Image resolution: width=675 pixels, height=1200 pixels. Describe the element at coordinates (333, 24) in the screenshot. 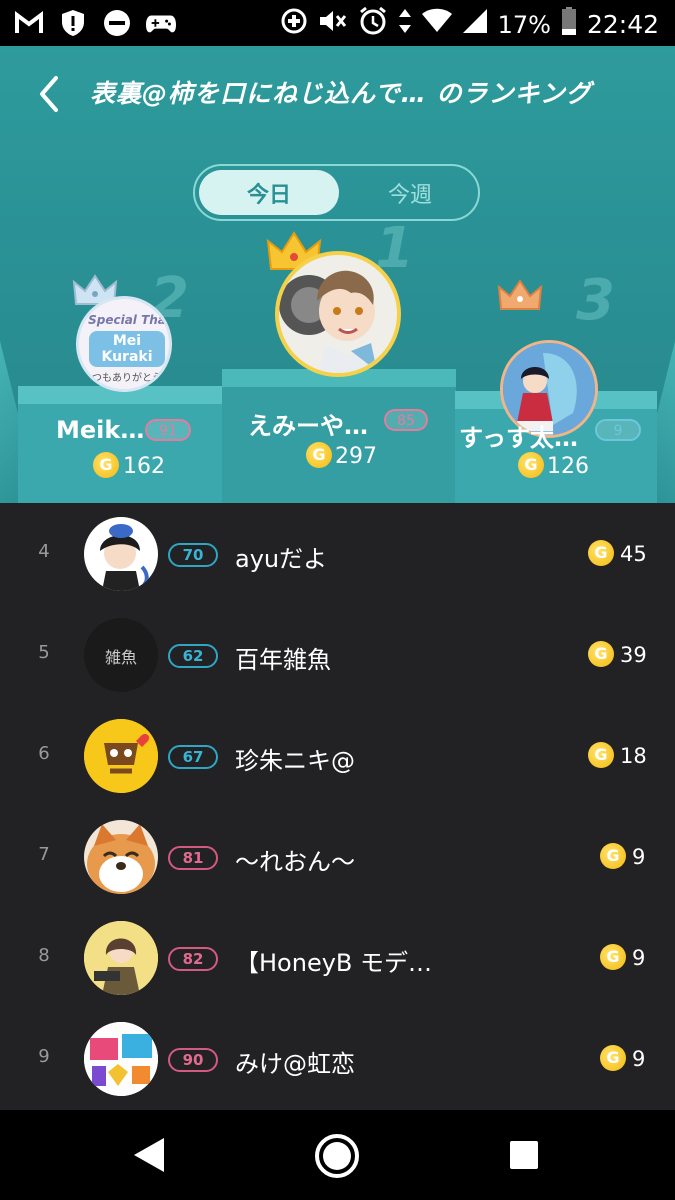

I see `mute-icon` at that location.